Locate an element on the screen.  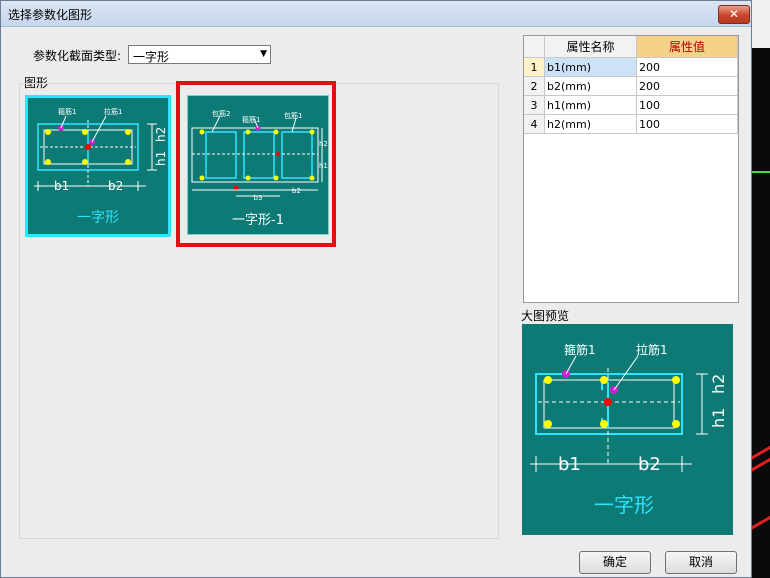
table-row: 4 h2(mm) 100 is located at coordinates (631, 124).